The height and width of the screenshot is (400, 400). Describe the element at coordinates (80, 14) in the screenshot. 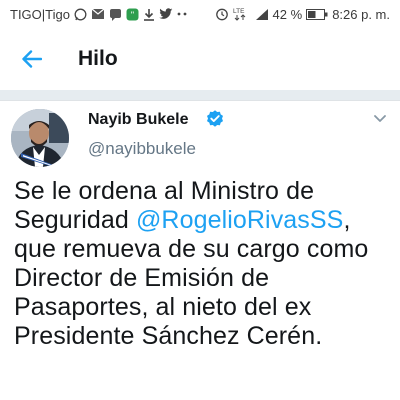

I see `whatsapp-icon` at that location.